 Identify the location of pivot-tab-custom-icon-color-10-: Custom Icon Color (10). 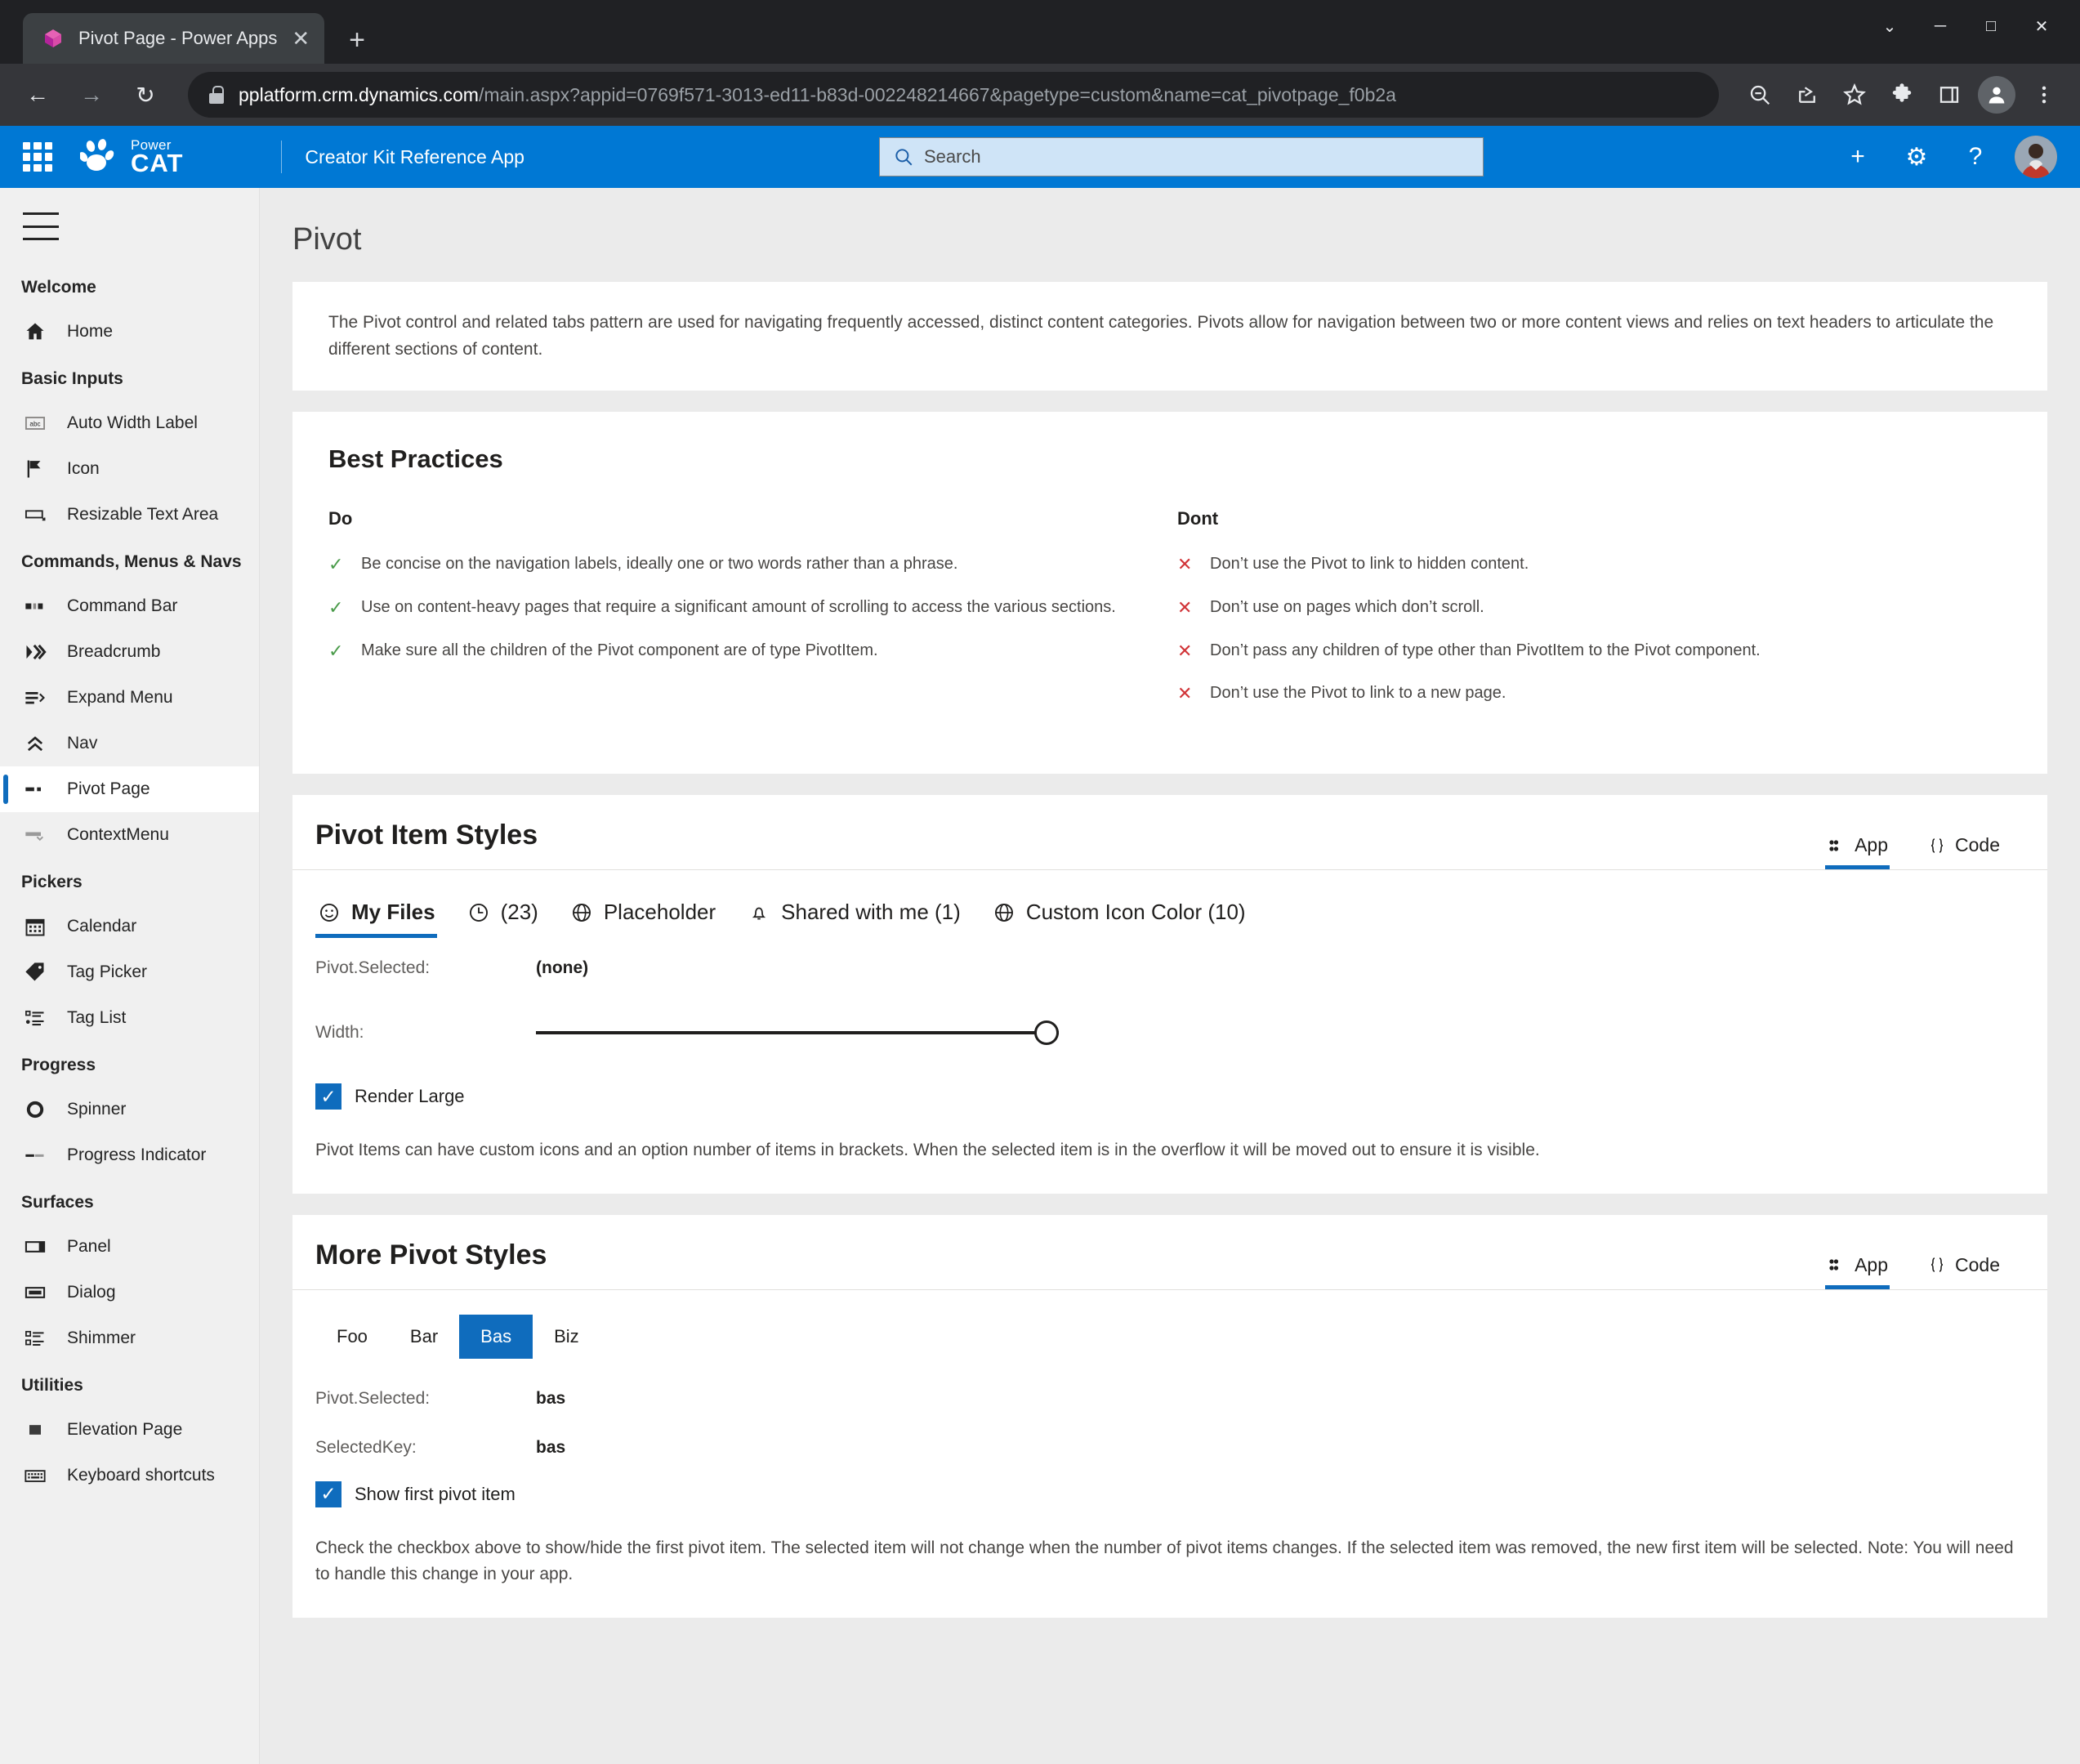
(1119, 917).